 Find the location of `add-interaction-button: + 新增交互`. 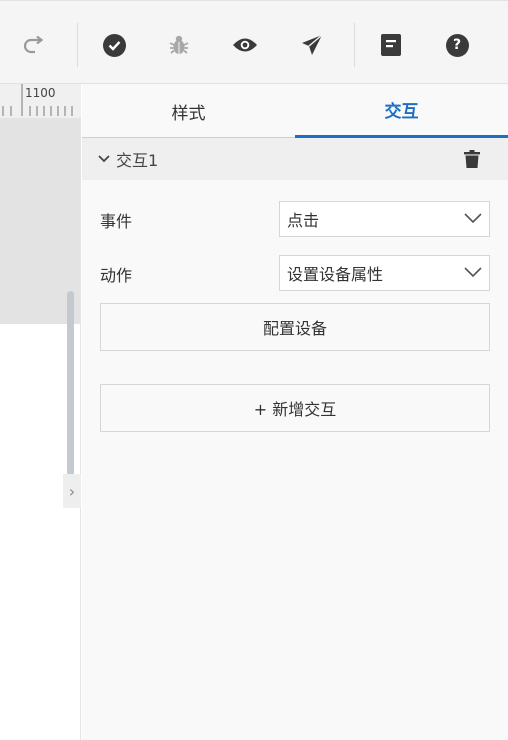

add-interaction-button: + 新增交互 is located at coordinates (295, 408).